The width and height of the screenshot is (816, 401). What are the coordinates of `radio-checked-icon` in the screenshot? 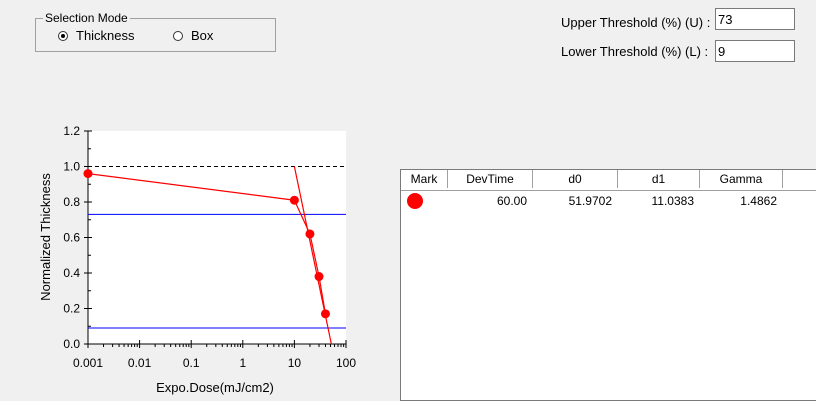 It's located at (63, 35).